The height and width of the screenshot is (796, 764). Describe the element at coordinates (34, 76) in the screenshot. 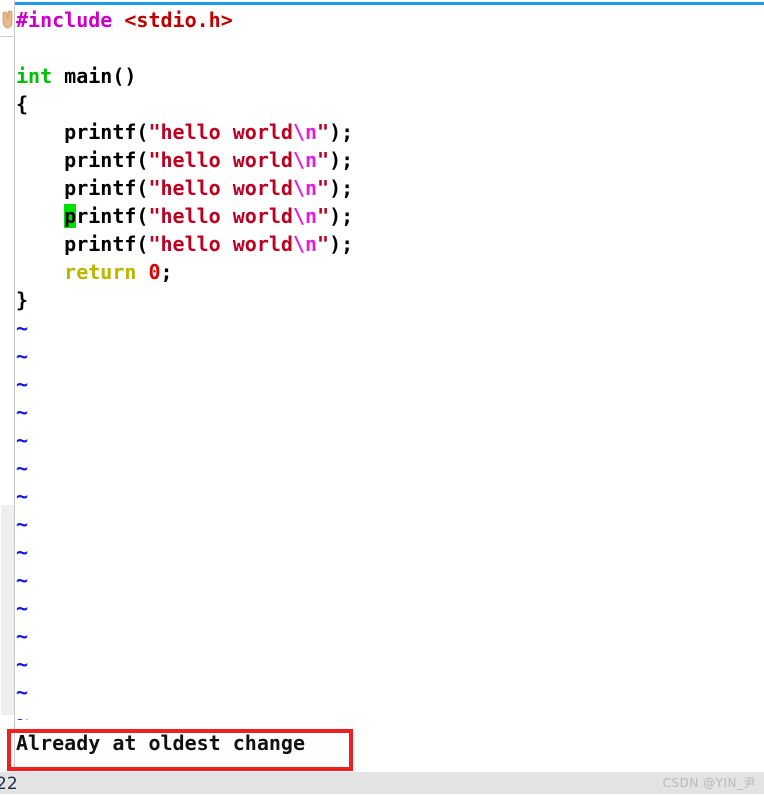

I see `code-token: int` at that location.